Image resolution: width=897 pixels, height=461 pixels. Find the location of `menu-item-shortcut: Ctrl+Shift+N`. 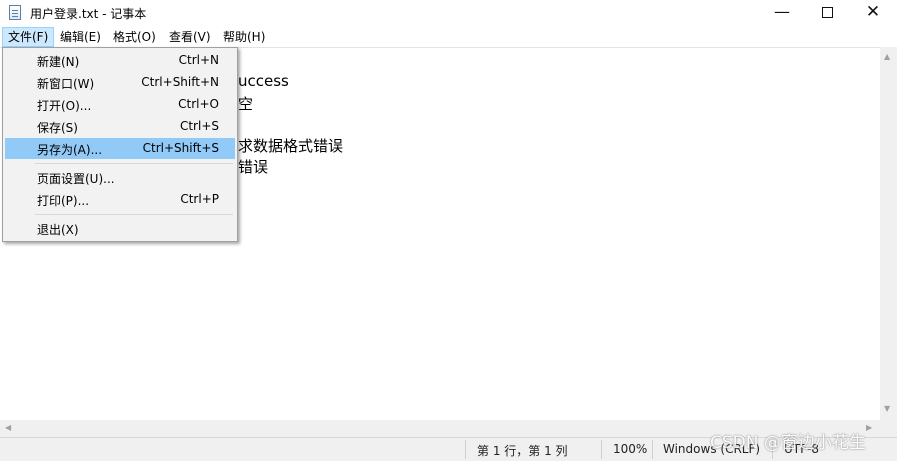

menu-item-shortcut: Ctrl+Shift+N is located at coordinates (180, 82).